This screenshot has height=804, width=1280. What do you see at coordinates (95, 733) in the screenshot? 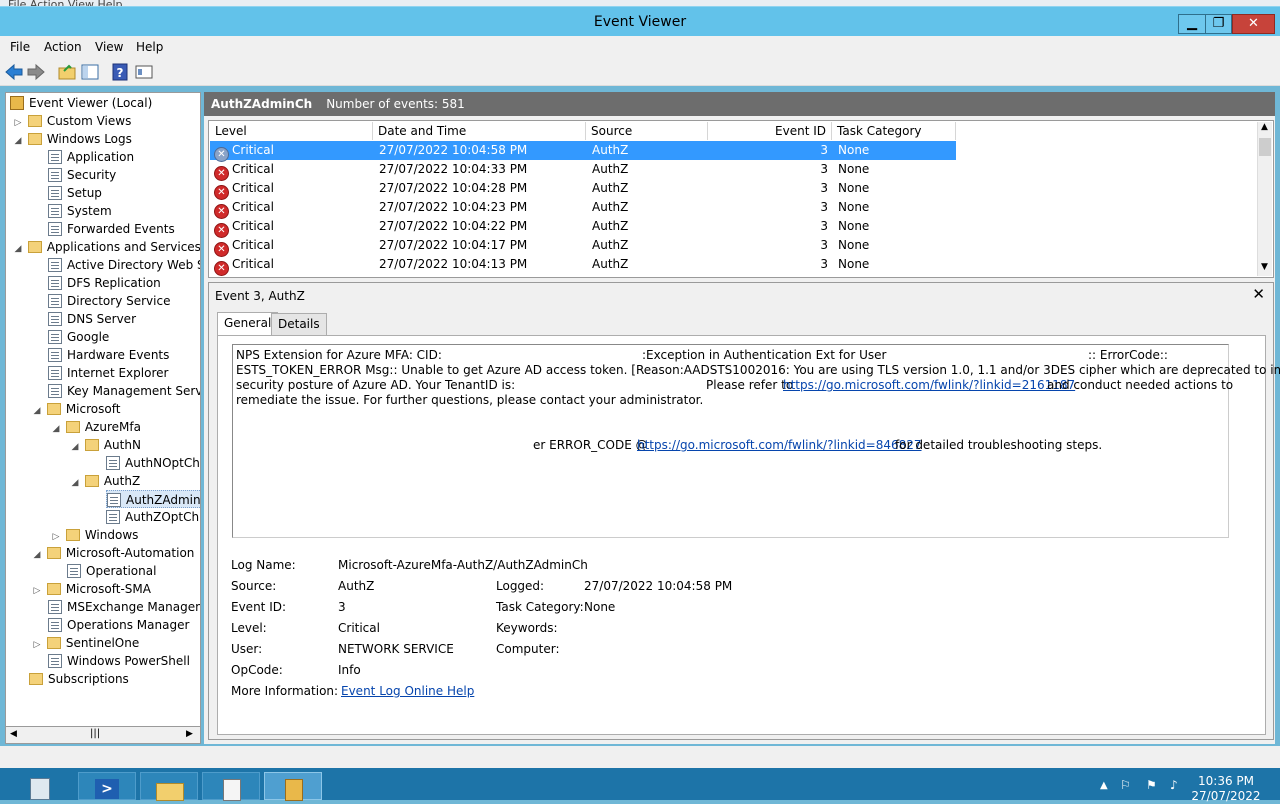
I see `scroll-thumb-grip: |||` at bounding box center [95, 733].